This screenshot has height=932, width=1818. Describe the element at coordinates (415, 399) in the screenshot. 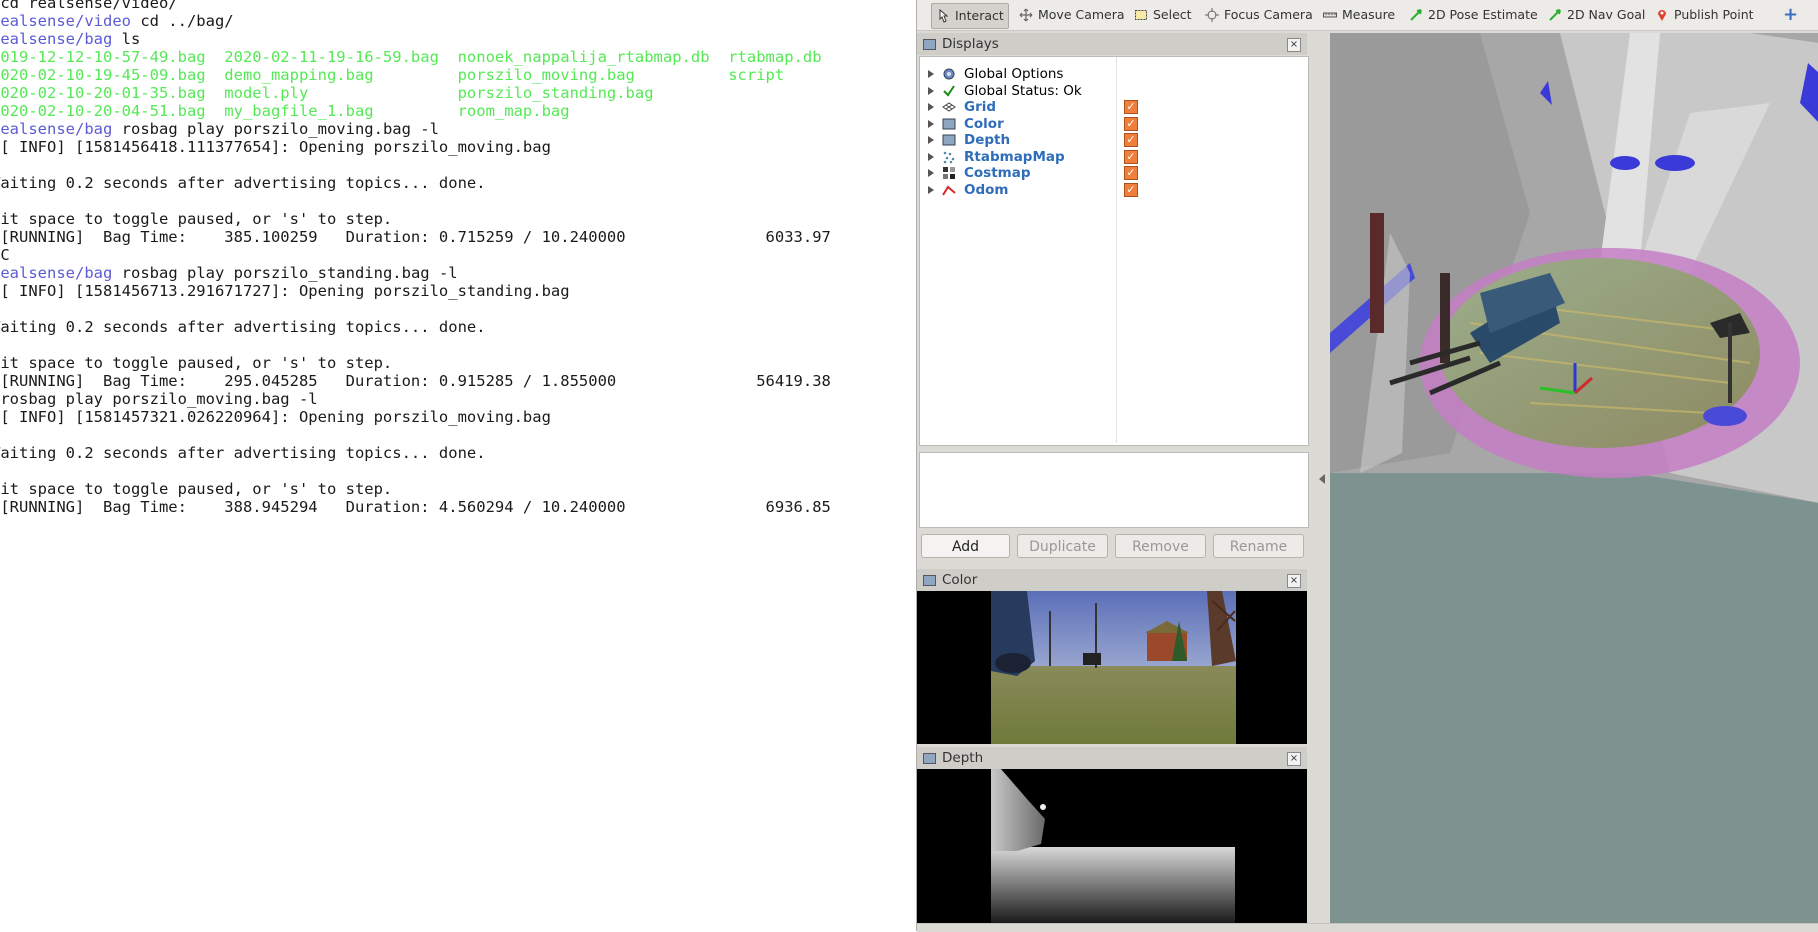

I see `terminal-line: rosbag play porszilo_moving.bag -l` at that location.